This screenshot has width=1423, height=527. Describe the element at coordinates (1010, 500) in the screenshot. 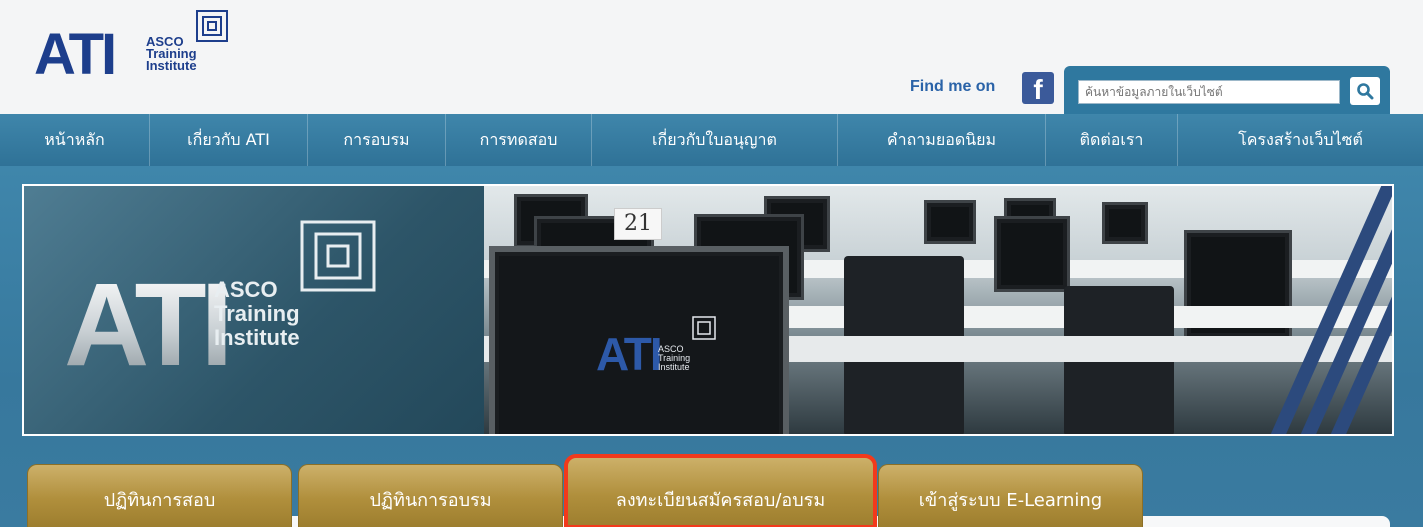

I see `tab-label: เข้าสู่ระบบ E-Learning` at that location.